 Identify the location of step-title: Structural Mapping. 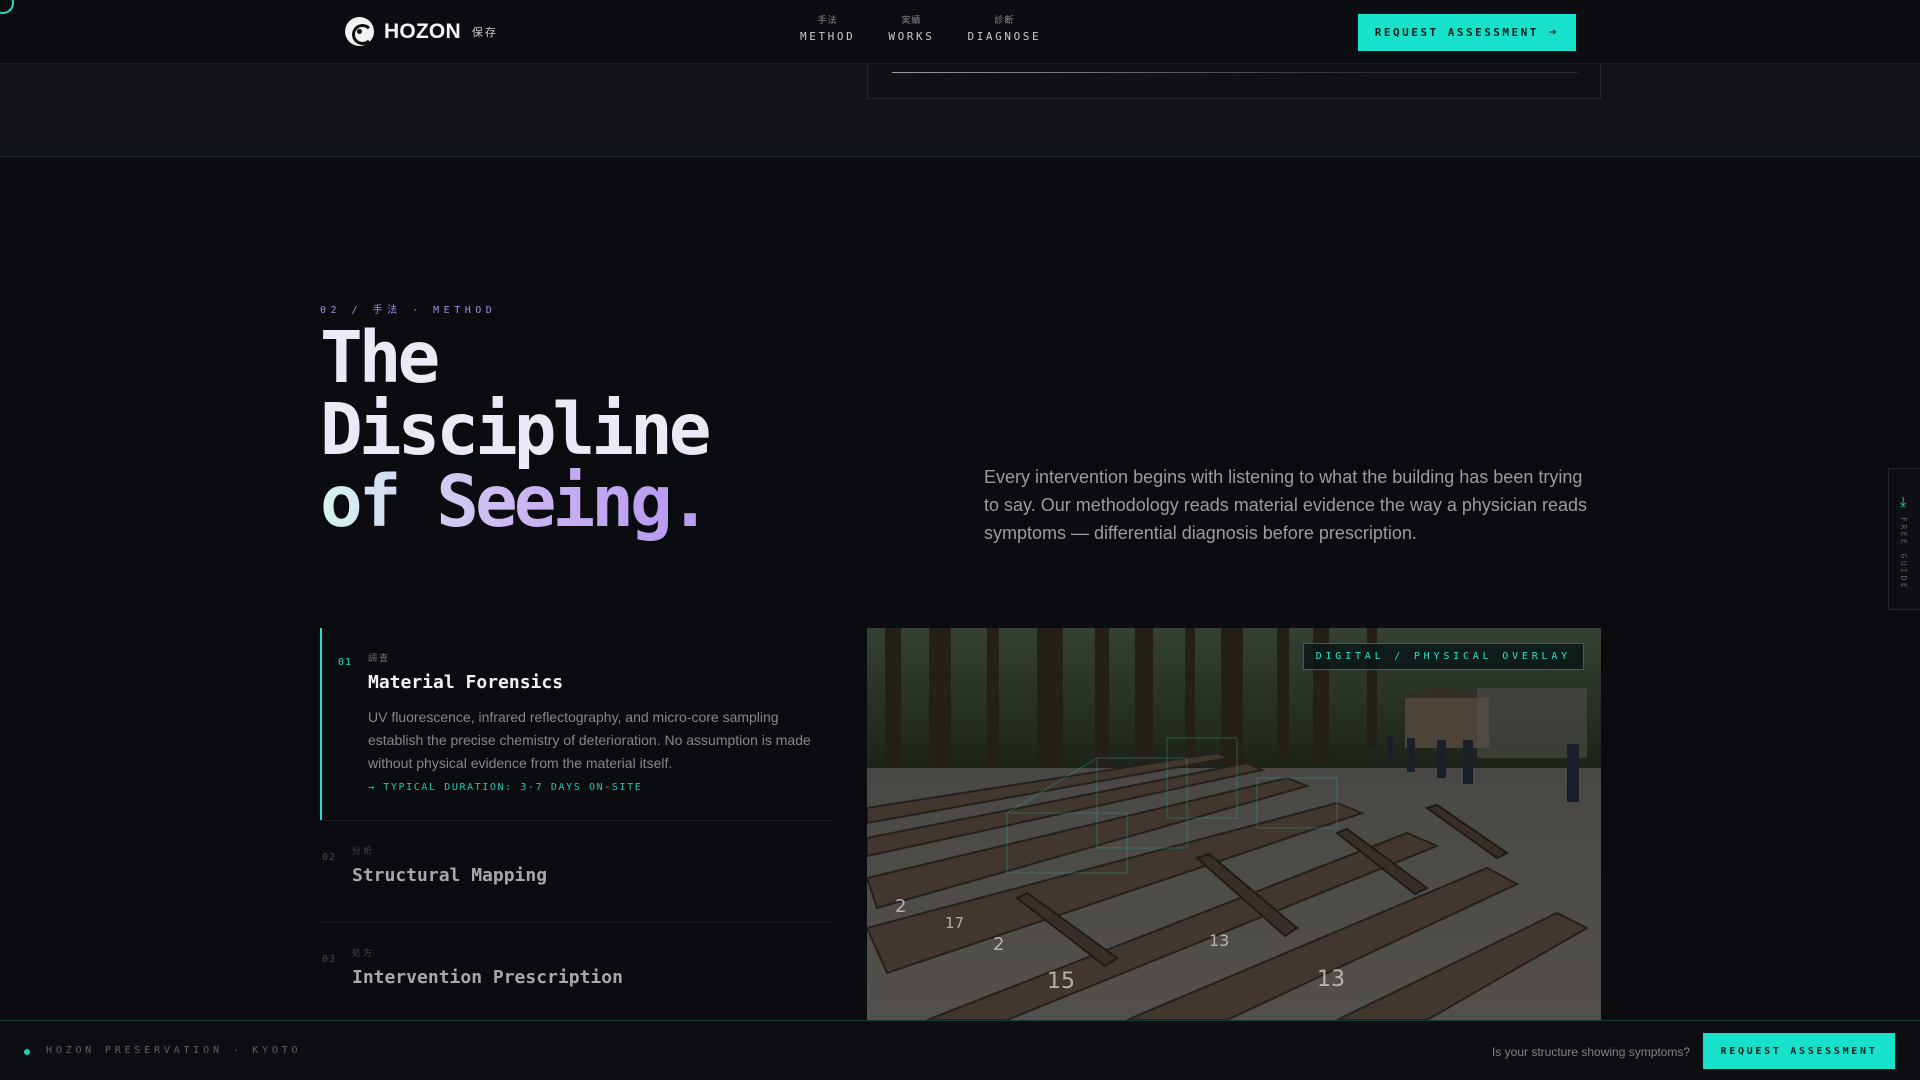
(450, 875).